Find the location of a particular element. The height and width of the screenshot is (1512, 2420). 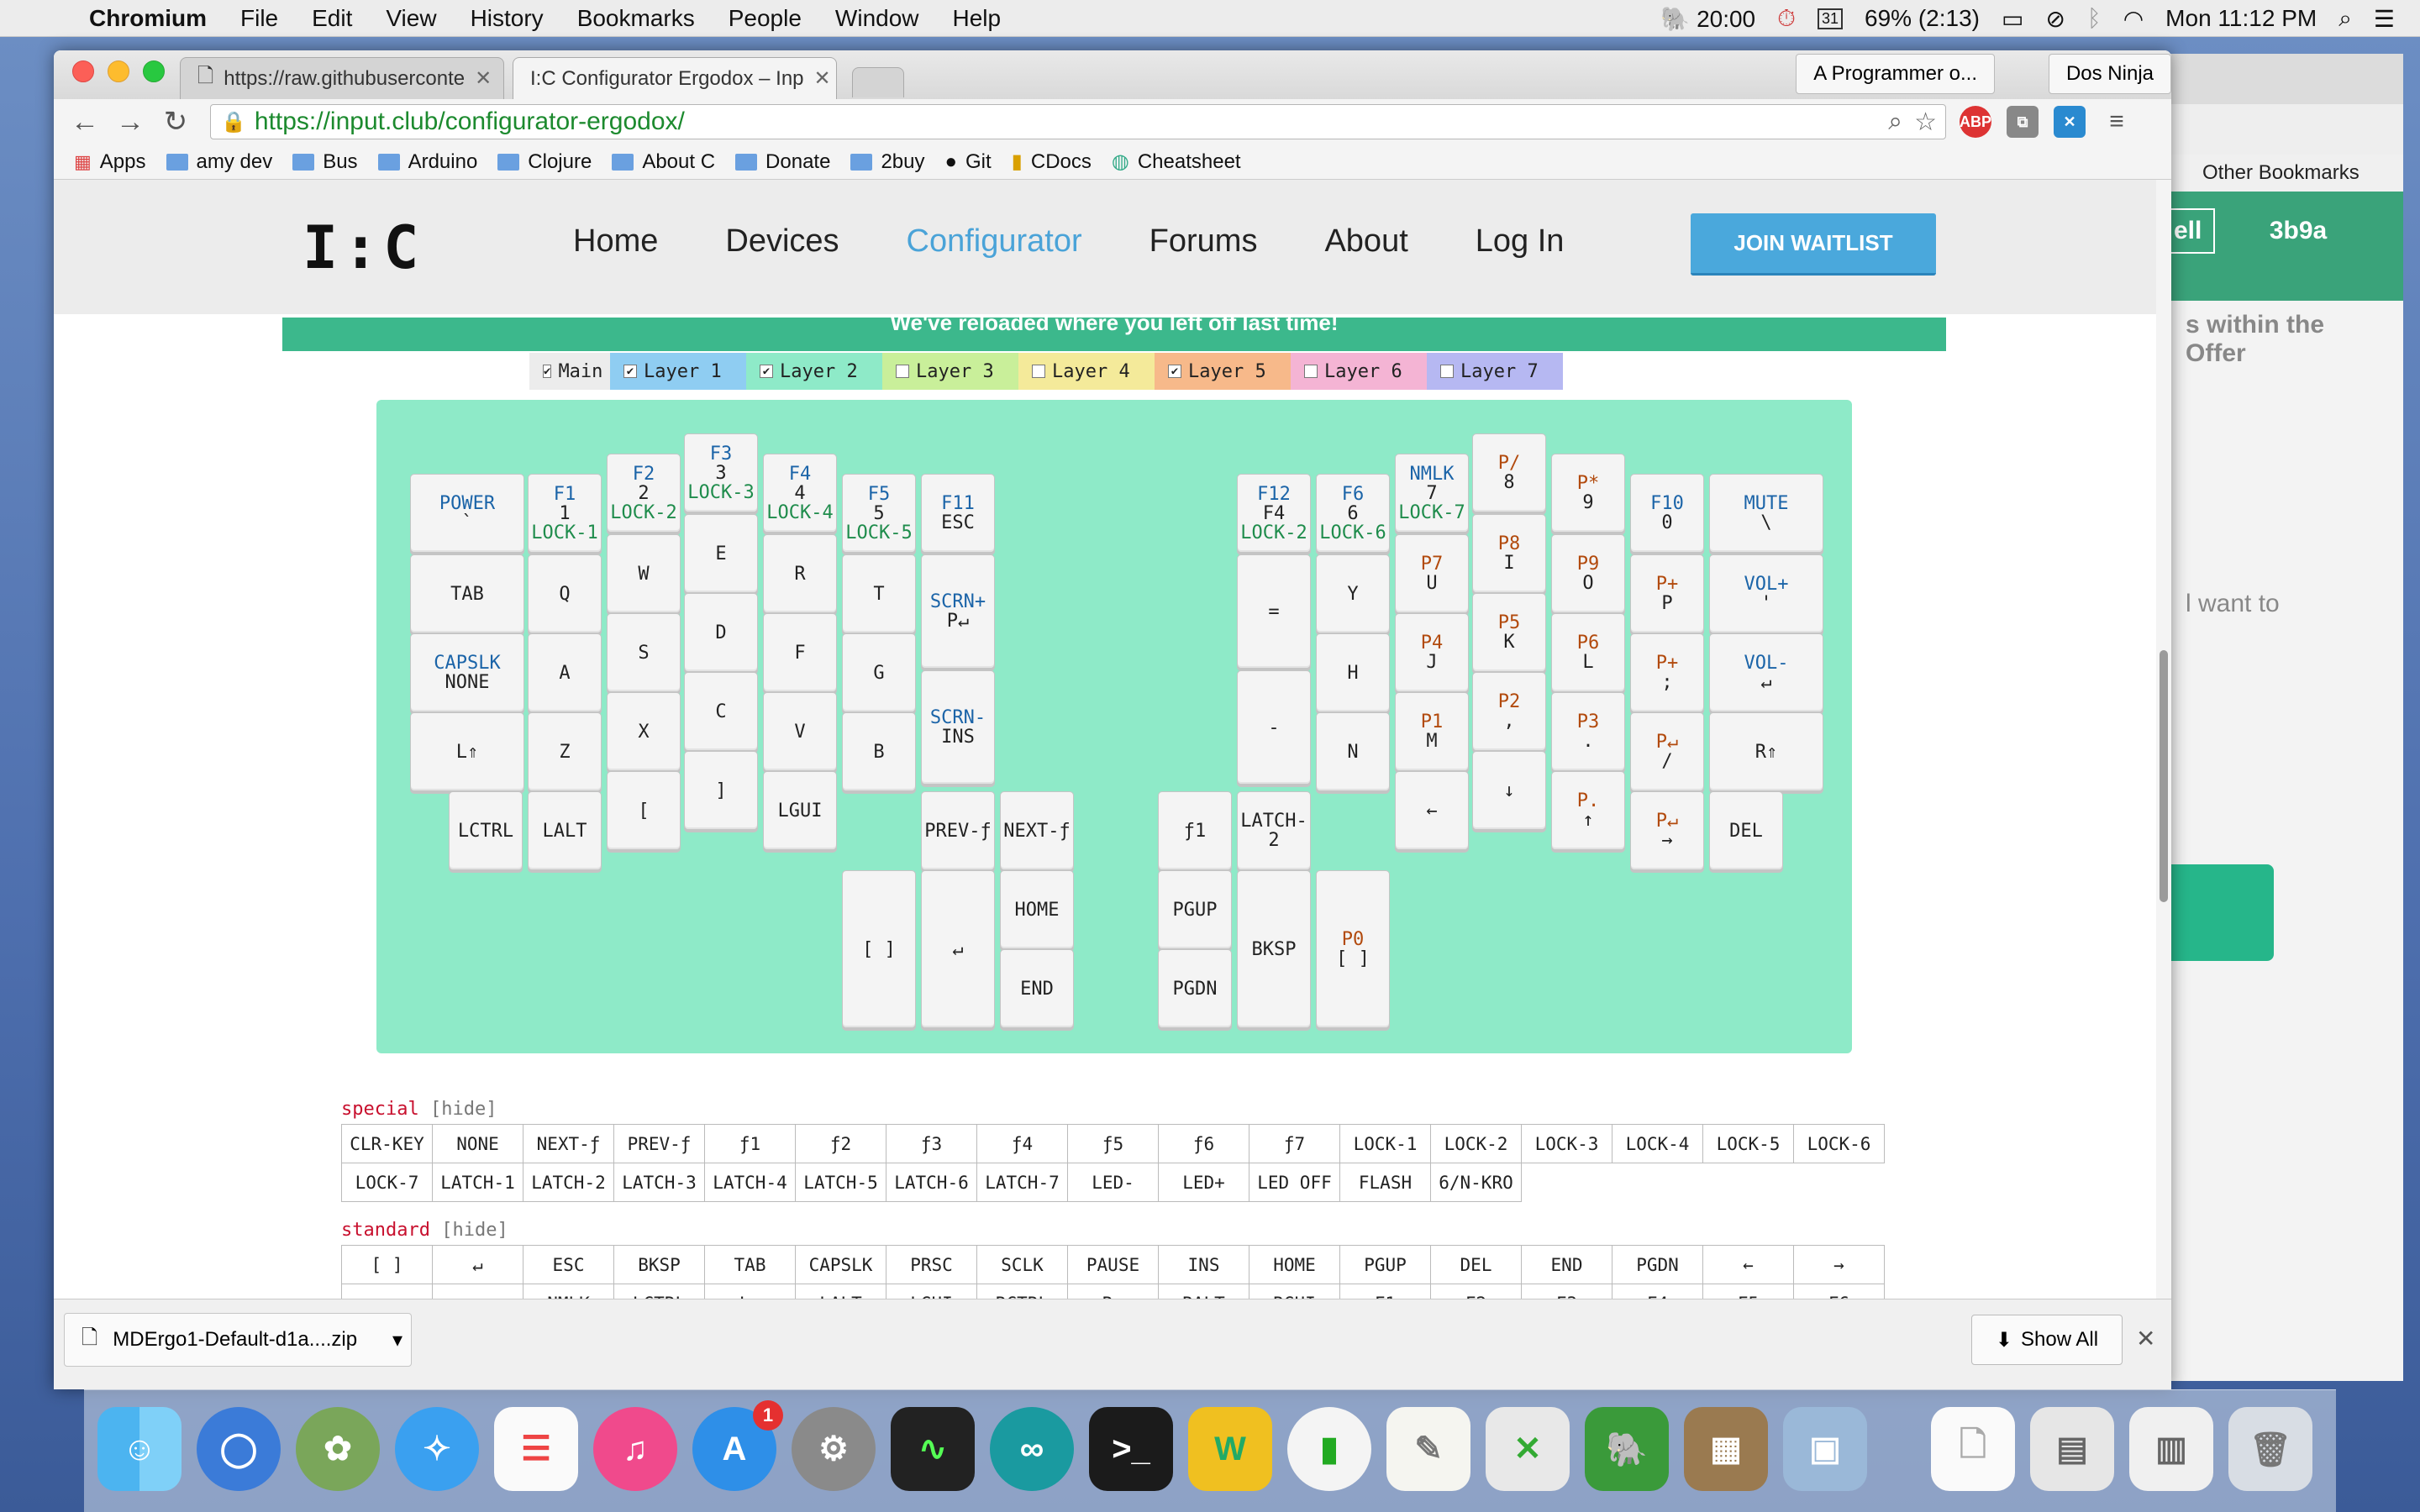

key-9: W is located at coordinates (644, 573).